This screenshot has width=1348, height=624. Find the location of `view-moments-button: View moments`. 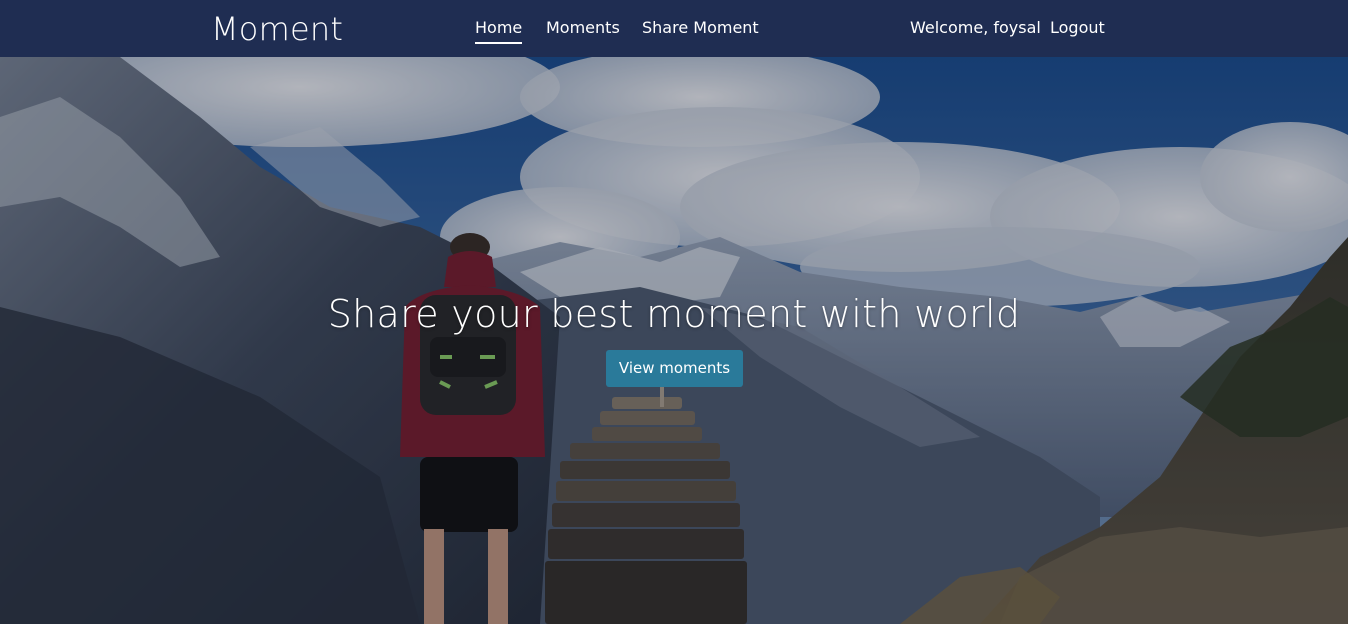

view-moments-button: View moments is located at coordinates (674, 368).